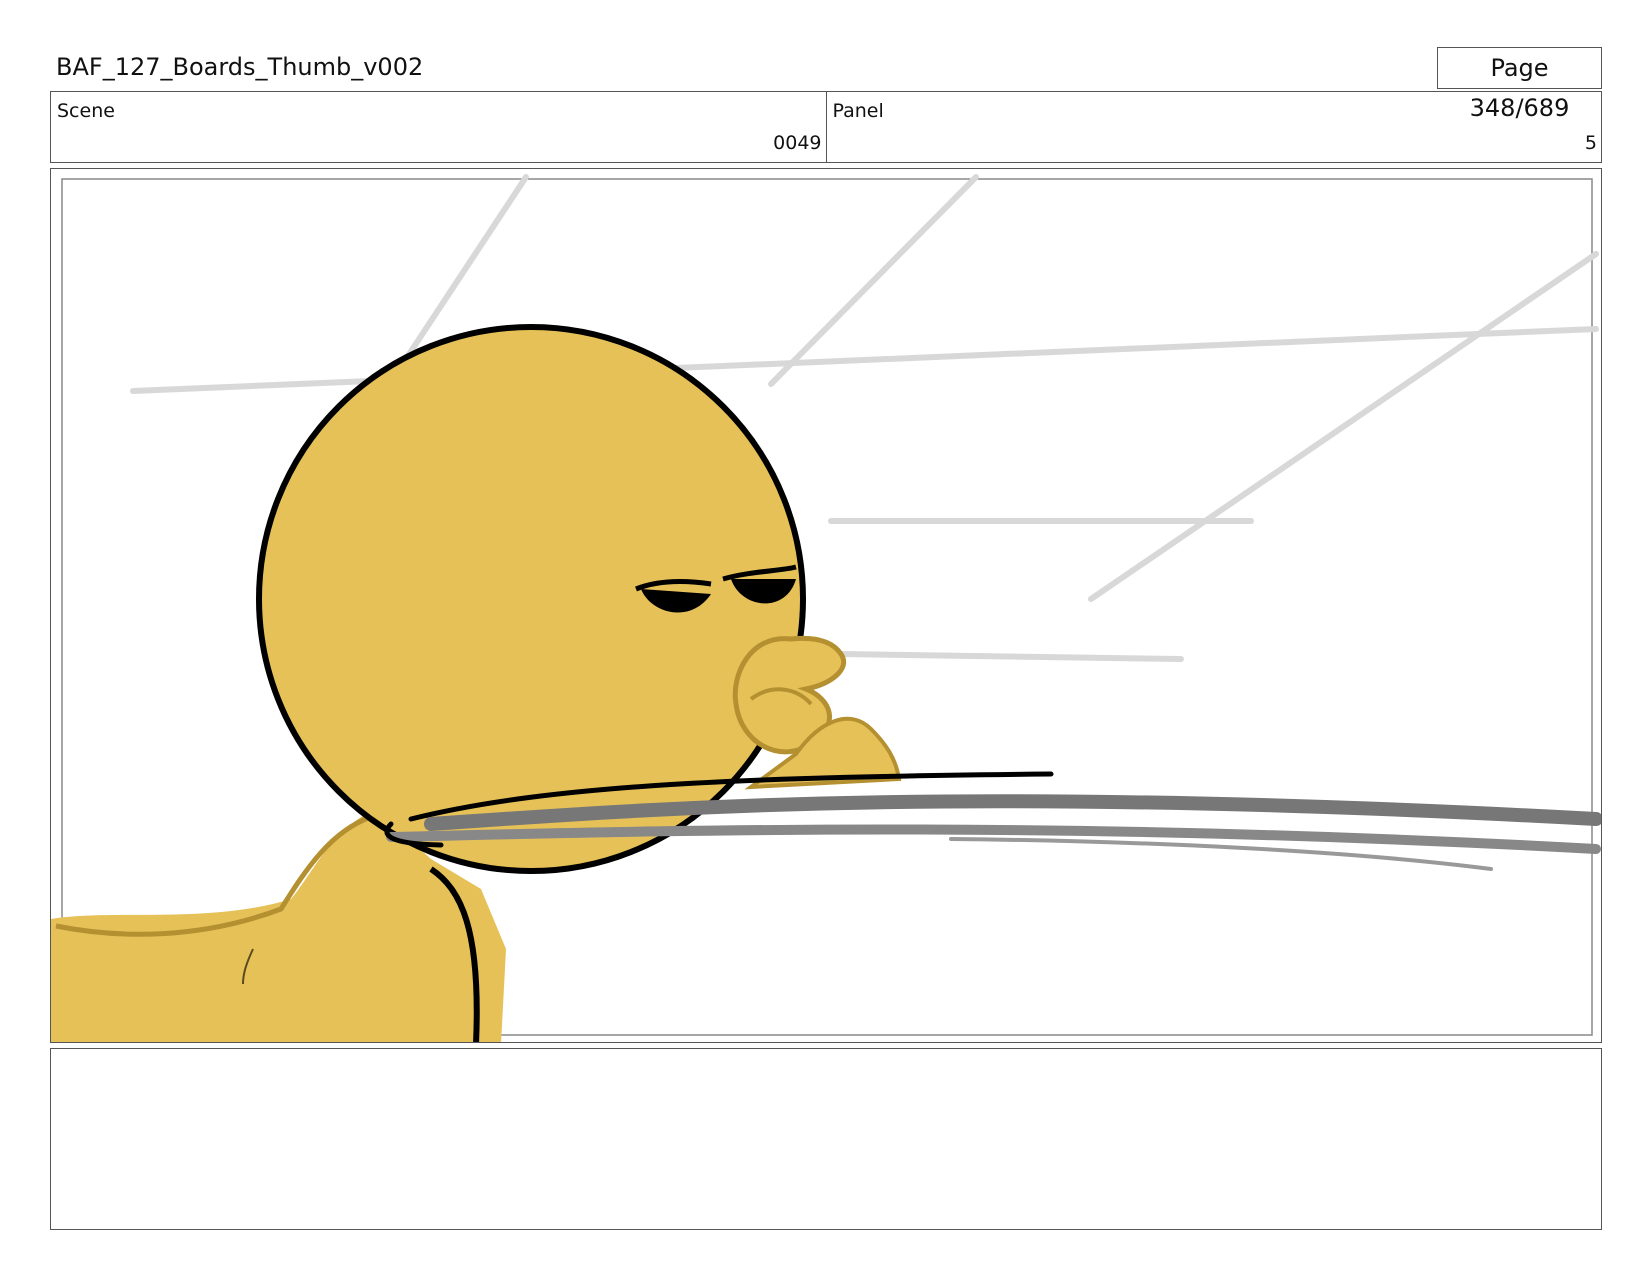 The width and height of the screenshot is (1650, 1275). Describe the element at coordinates (858, 111) in the screenshot. I see `panel-label: Panel` at that location.